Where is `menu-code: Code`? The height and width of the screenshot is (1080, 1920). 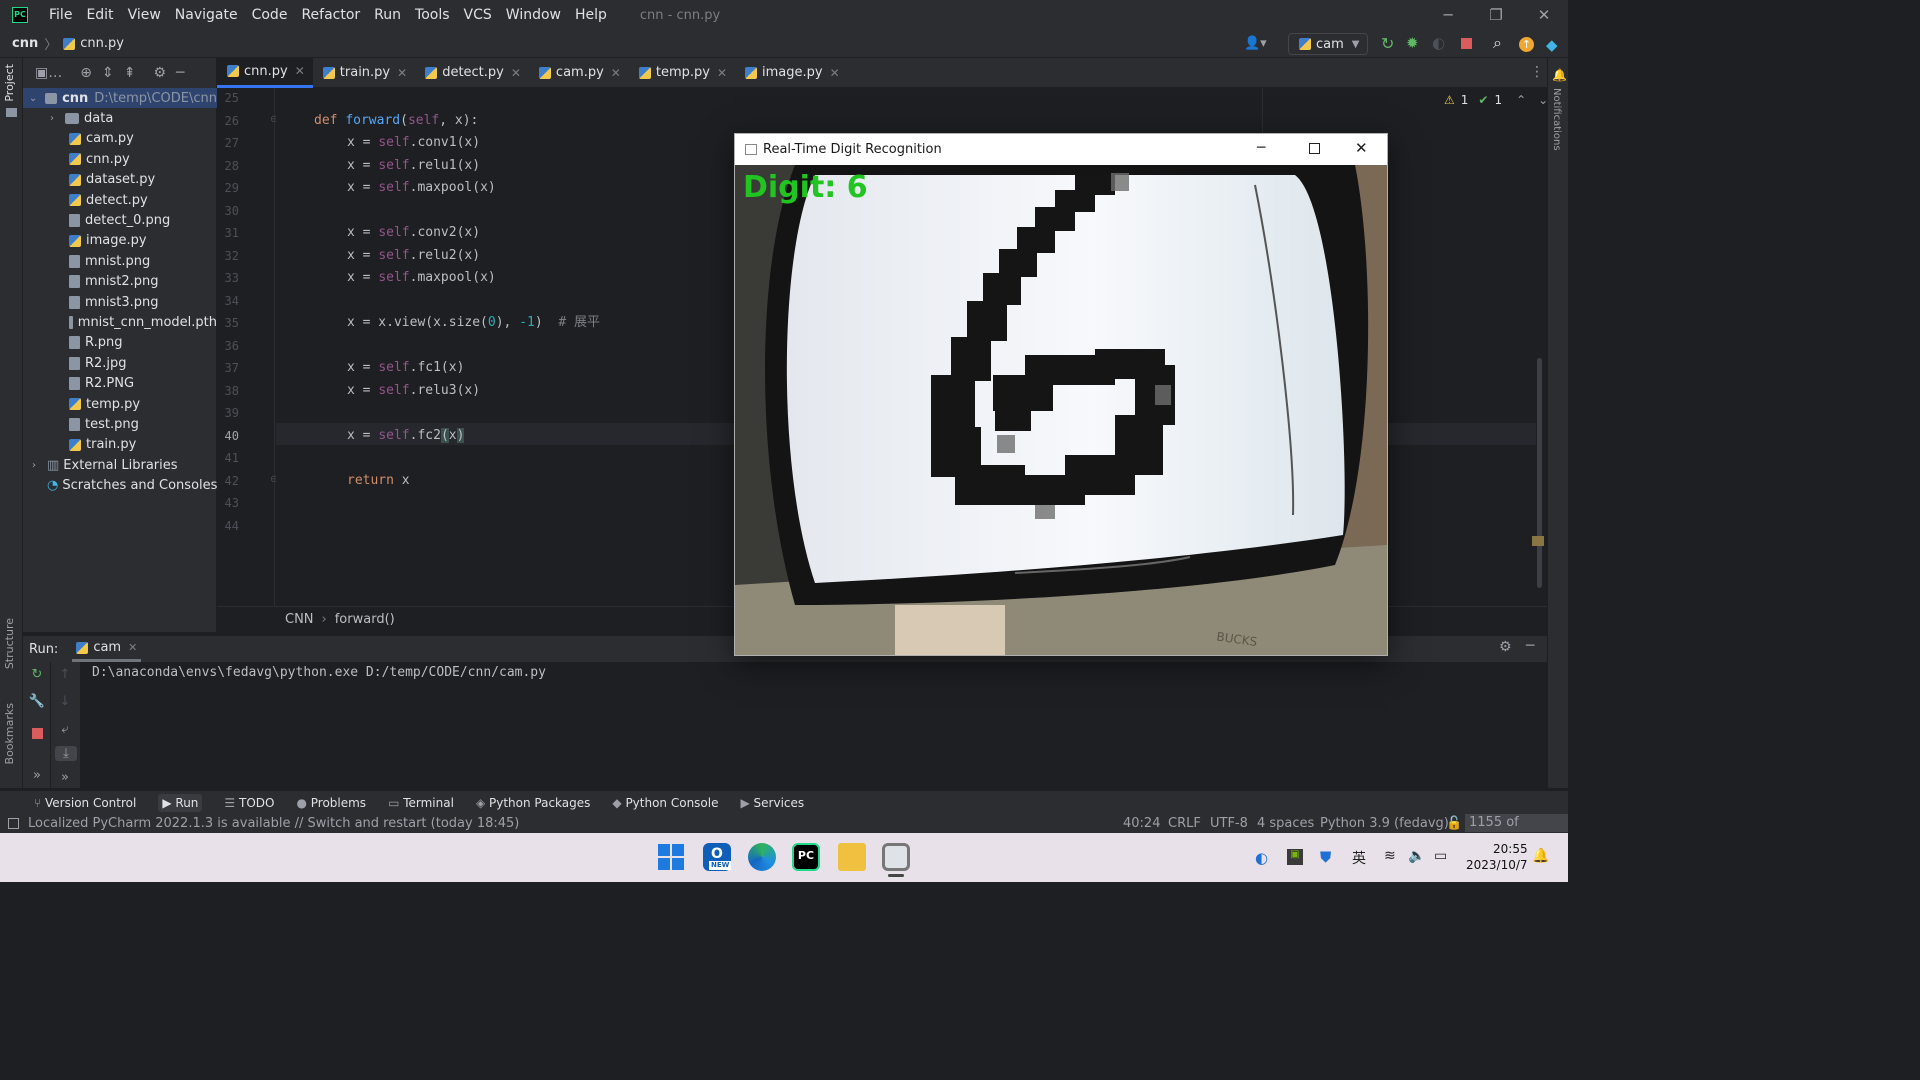 menu-code: Code is located at coordinates (270, 15).